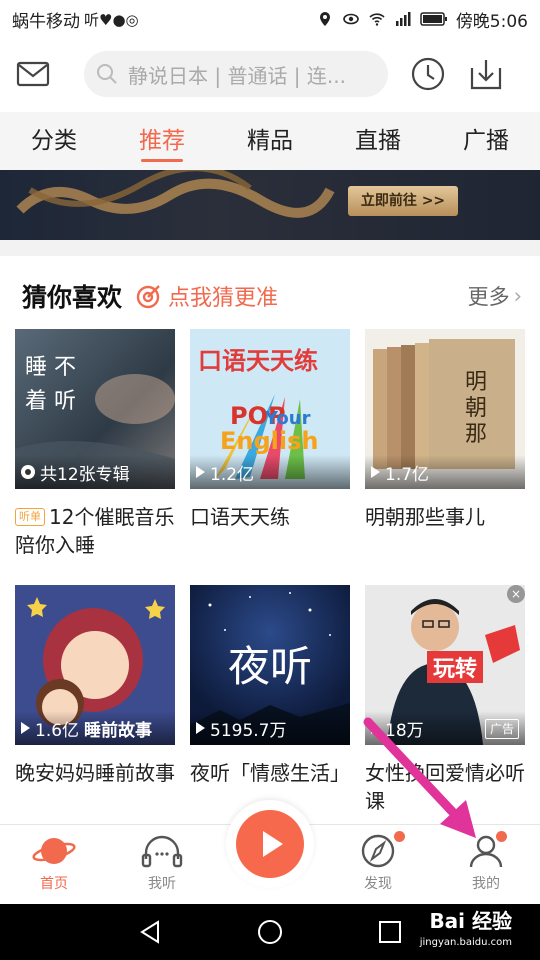 Image resolution: width=540 pixels, height=960 pixels. What do you see at coordinates (403, 201) in the screenshot?
I see `go-now-button: 立即前往 >>` at bounding box center [403, 201].